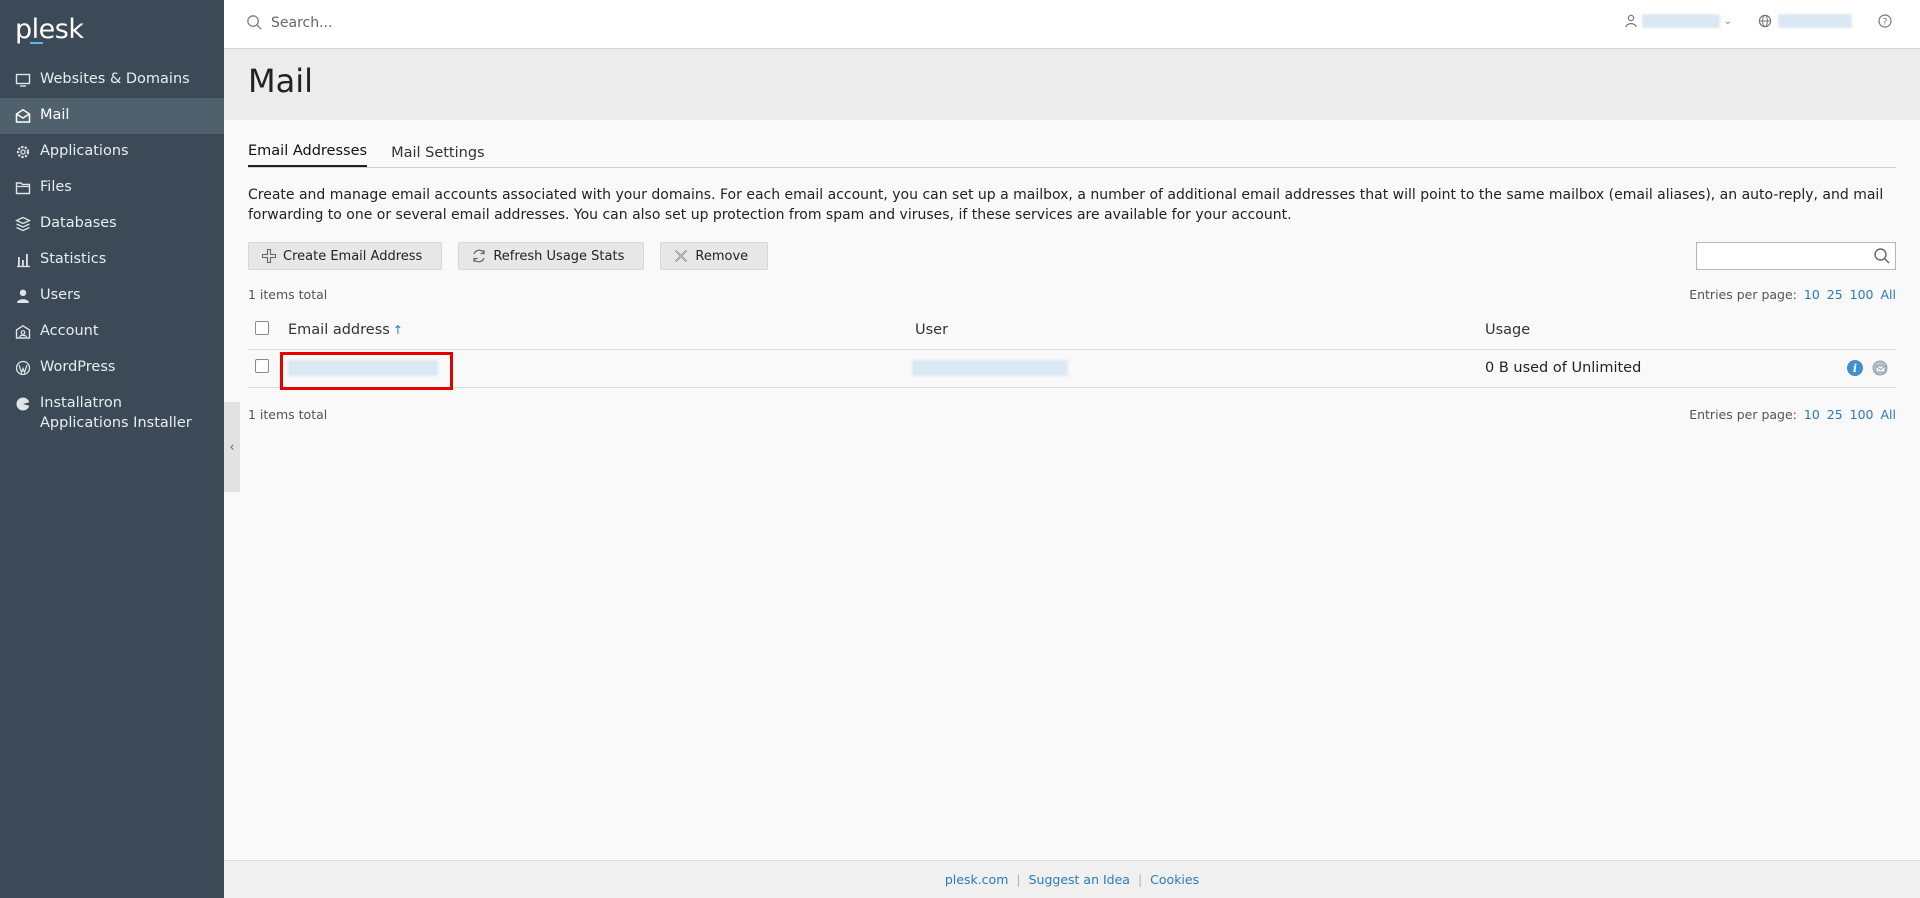 The width and height of the screenshot is (1920, 898). Describe the element at coordinates (308, 155) in the screenshot. I see `tab-email-addresses: Email Addresses` at that location.